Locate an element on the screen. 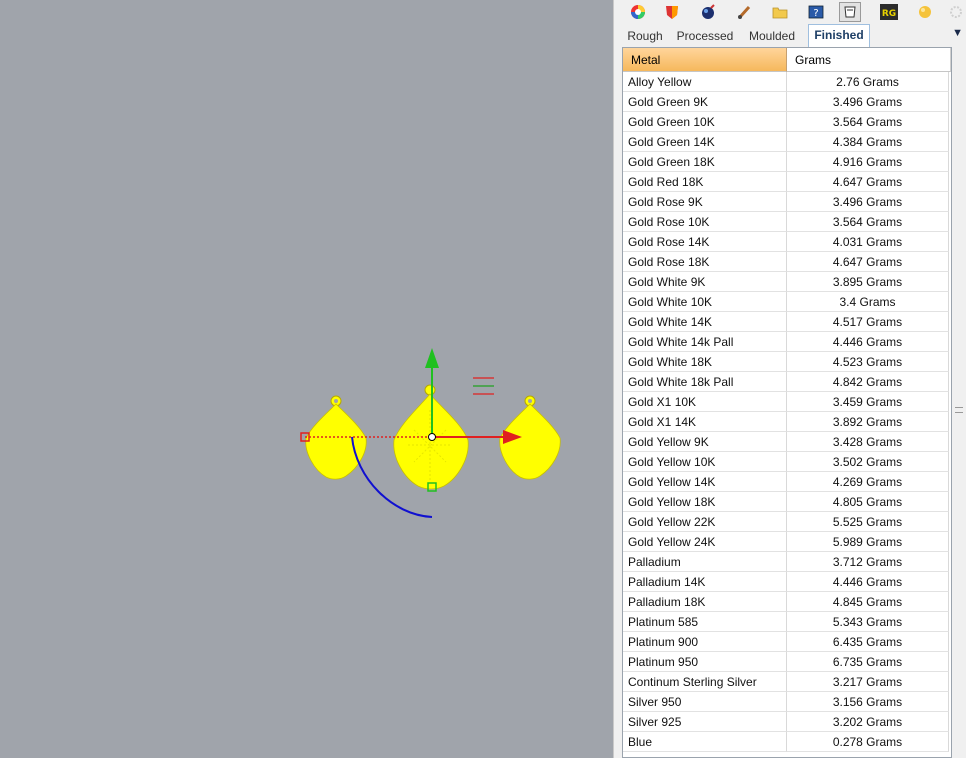 This screenshot has width=966, height=758. metal-cell: Silver 925 is located at coordinates (705, 722).